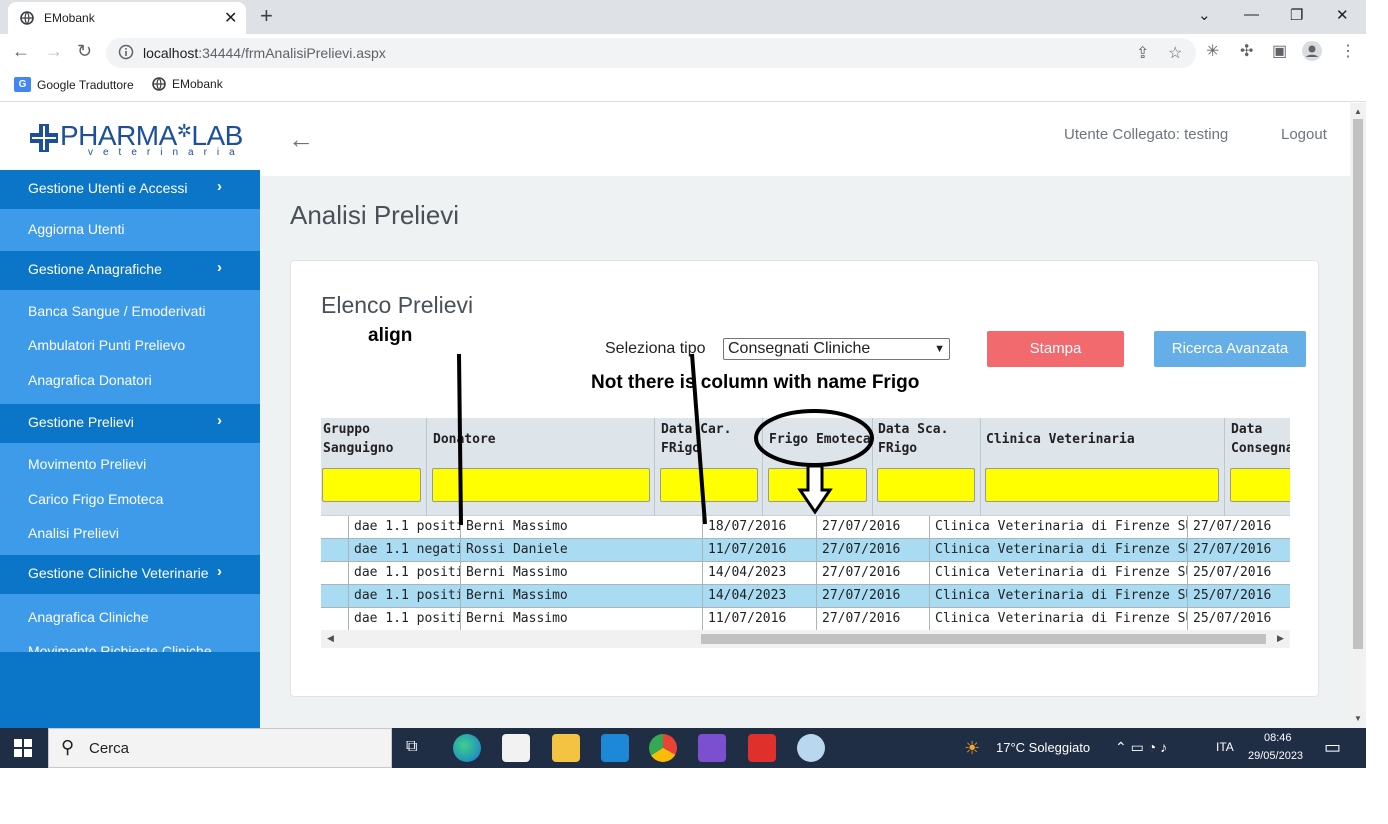  I want to click on sidebar-cat-anagrafiche: Gestione Anagrafiche ›, so click(130, 270).